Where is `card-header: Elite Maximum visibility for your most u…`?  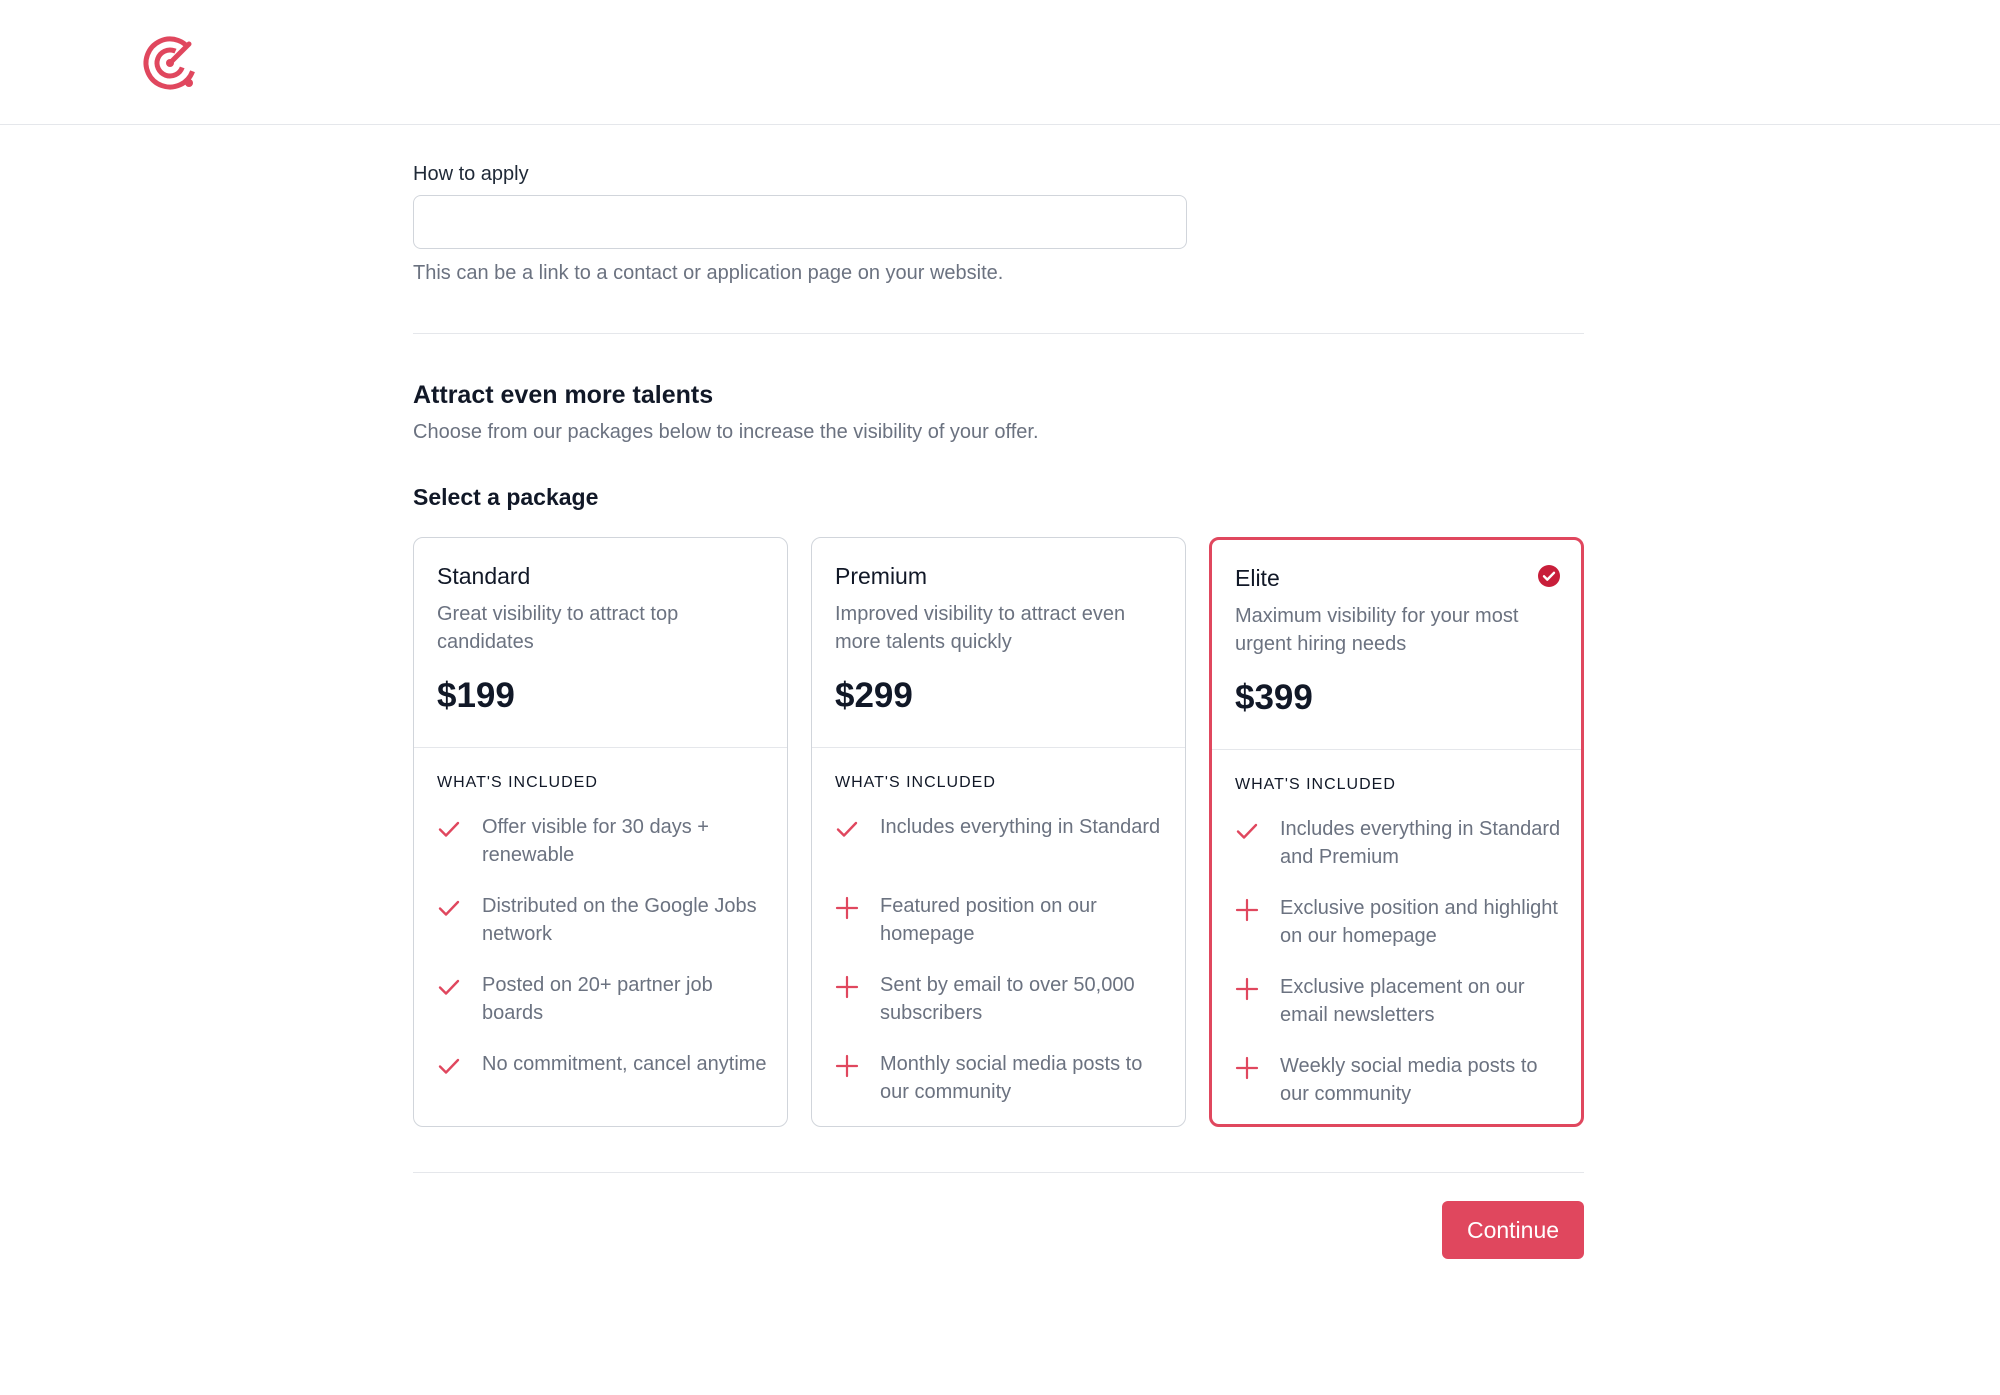
card-header: Elite Maximum visibility for your most u… is located at coordinates (1396, 645).